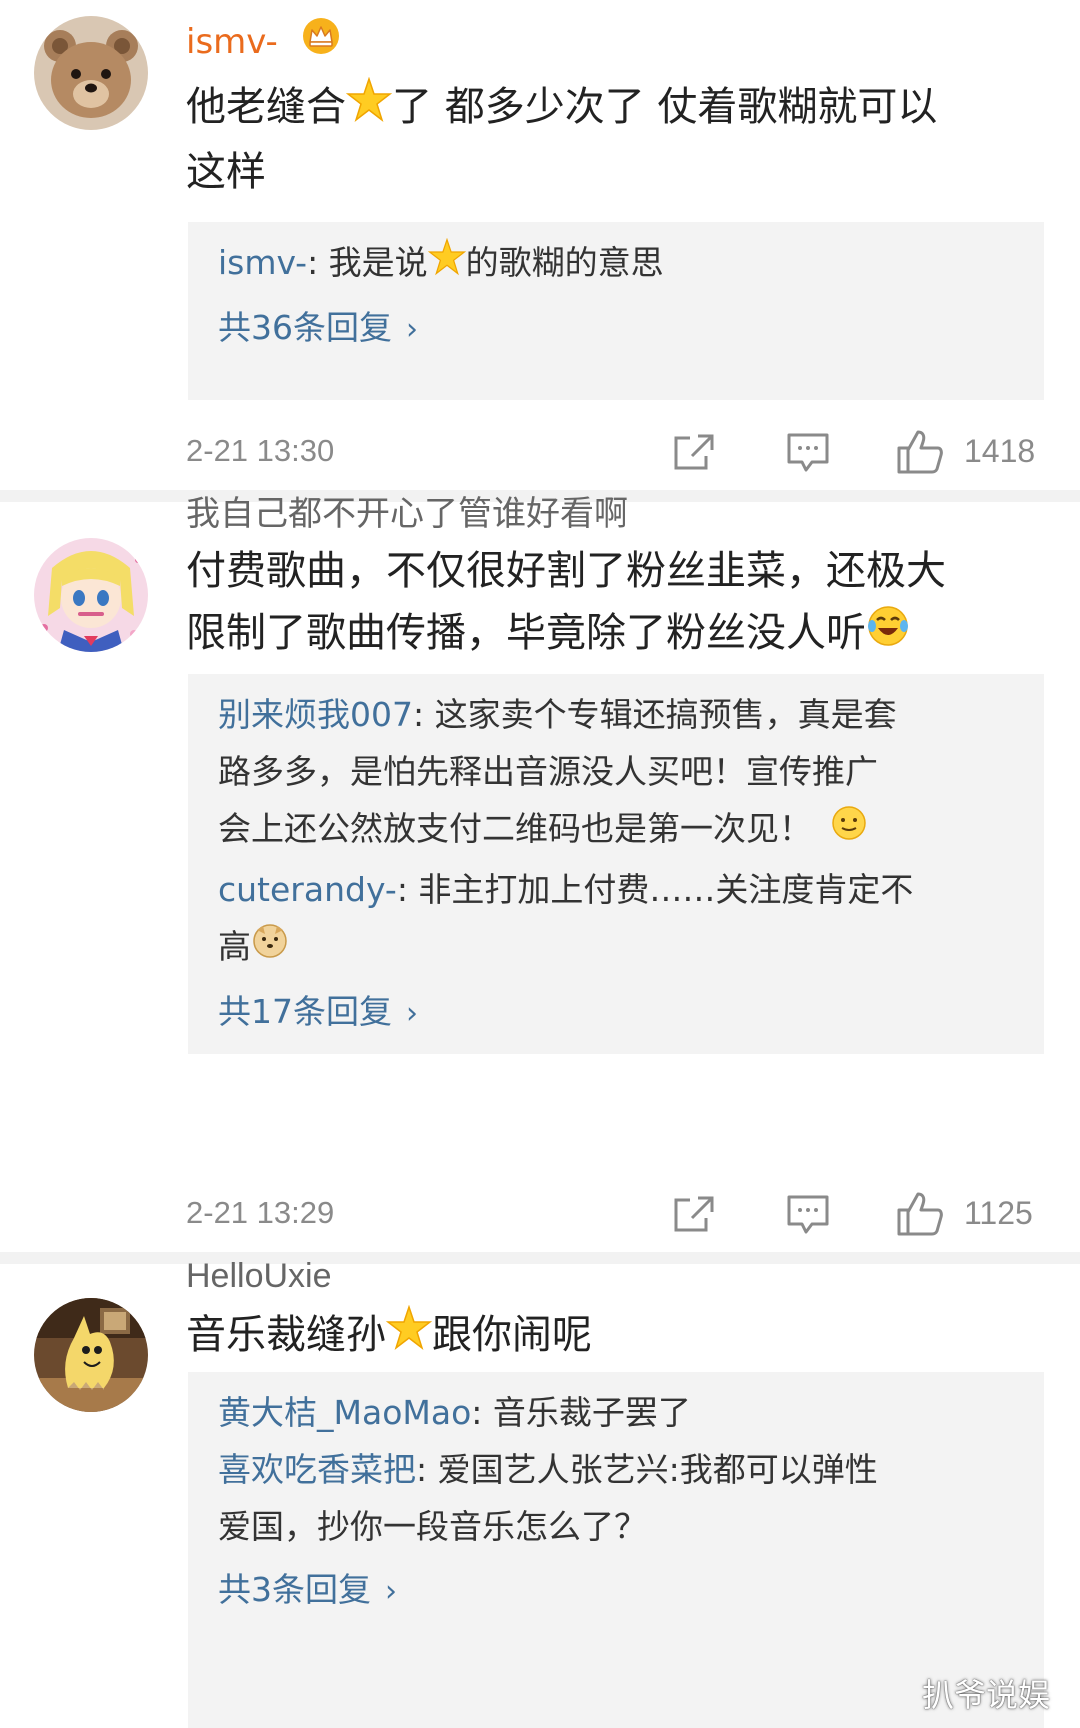  Describe the element at coordinates (616, 919) in the screenshot. I see `reply-item: cuterandy-: 非主打加上付费……关注度肯定不 高` at that location.